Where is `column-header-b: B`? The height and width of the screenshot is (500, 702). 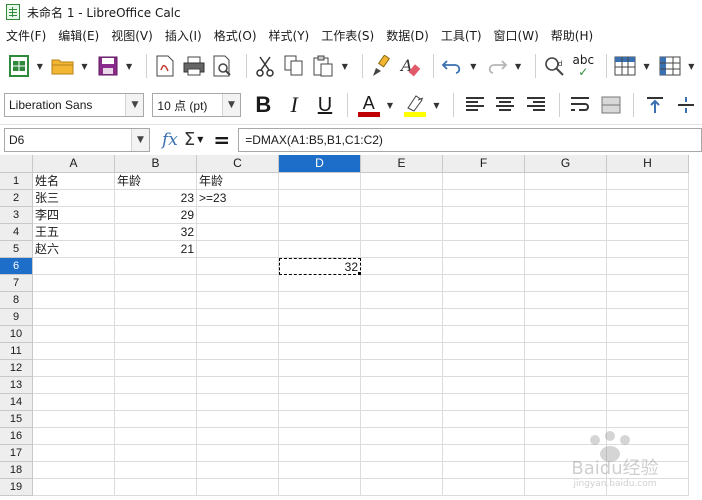
column-header-b: B is located at coordinates (156, 164).